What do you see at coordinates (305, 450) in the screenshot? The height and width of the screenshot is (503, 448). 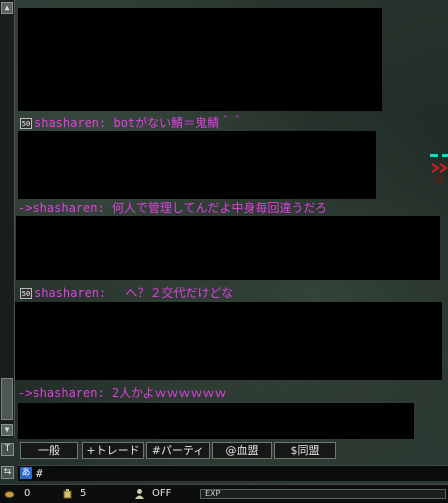 I see `tab-alliance: $同盟` at bounding box center [305, 450].